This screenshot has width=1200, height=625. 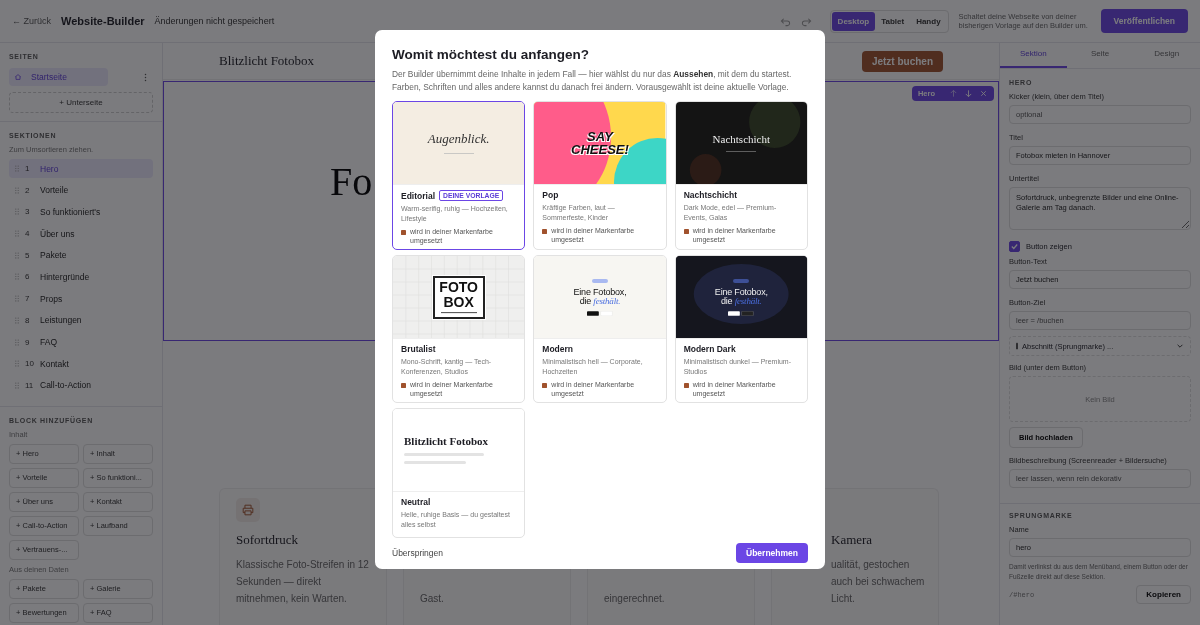 What do you see at coordinates (928, 21) in the screenshot?
I see `device-toggle: Handy` at bounding box center [928, 21].